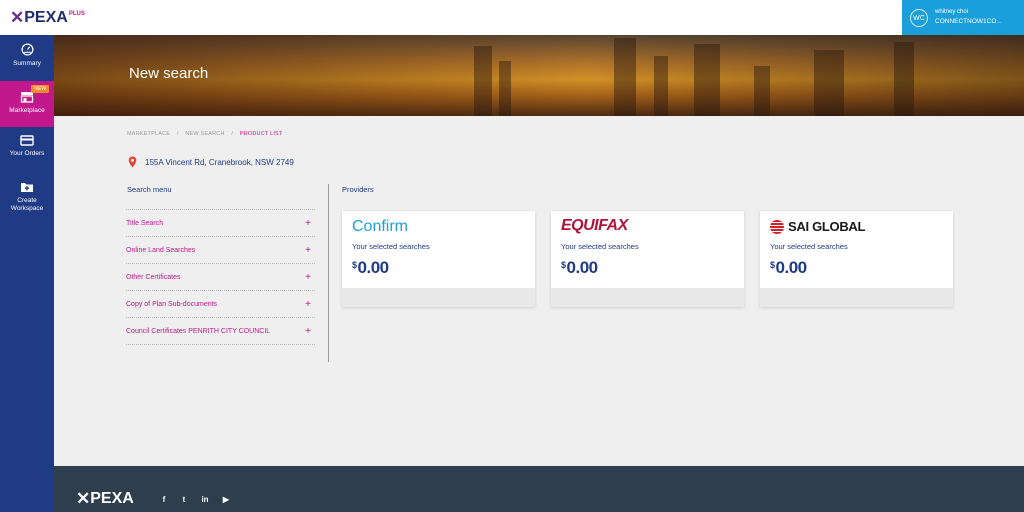 This screenshot has height=512, width=1024. I want to click on menu-item-online-land-searches: Online Land Searches +, so click(220, 250).